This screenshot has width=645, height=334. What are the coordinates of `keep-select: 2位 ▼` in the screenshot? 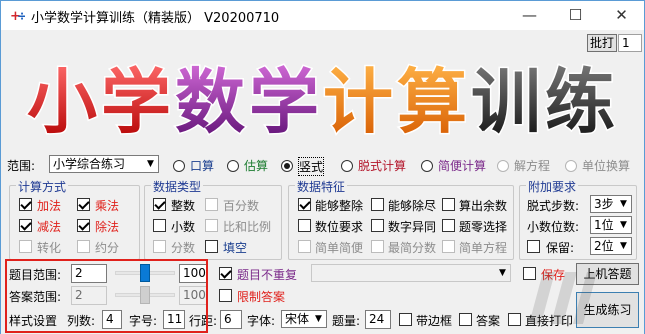 It's located at (611, 246).